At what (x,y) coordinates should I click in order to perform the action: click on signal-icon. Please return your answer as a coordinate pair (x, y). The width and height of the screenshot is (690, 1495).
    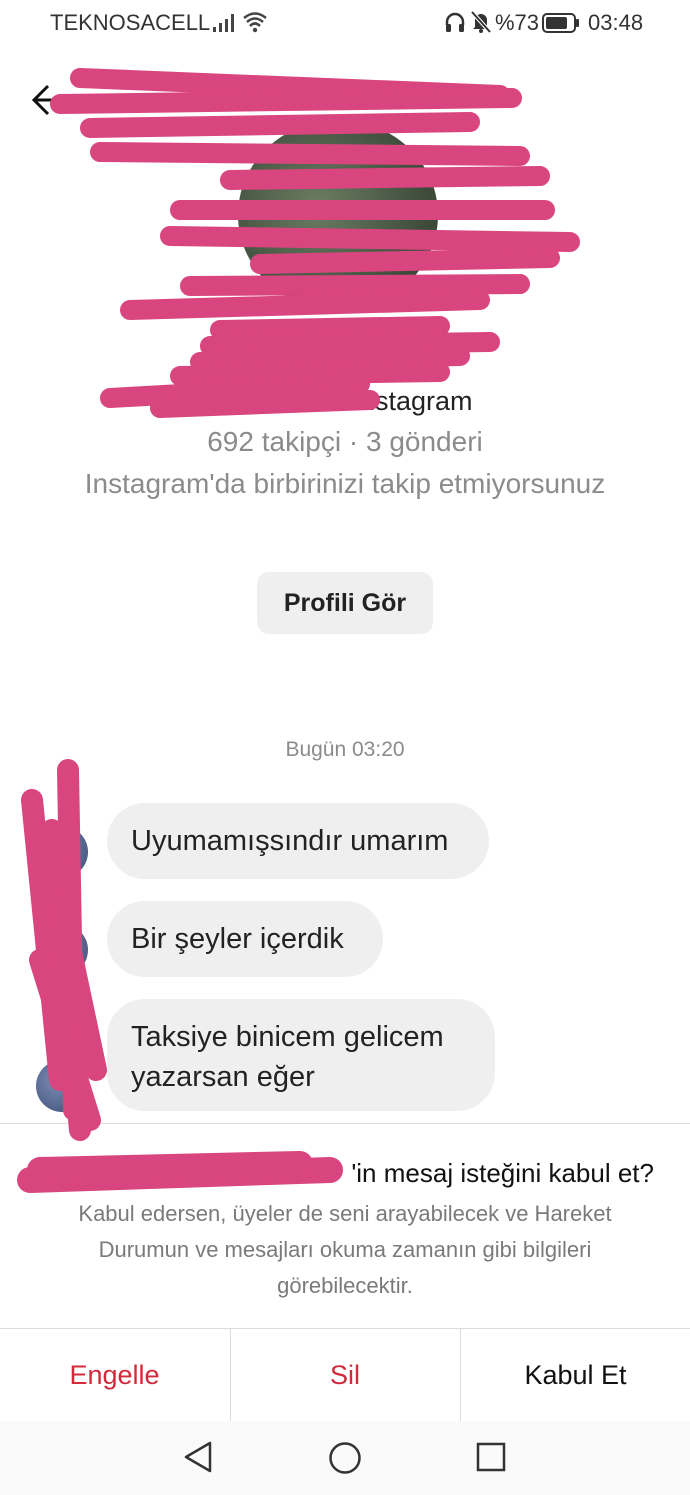
    Looking at the image, I should click on (223, 23).